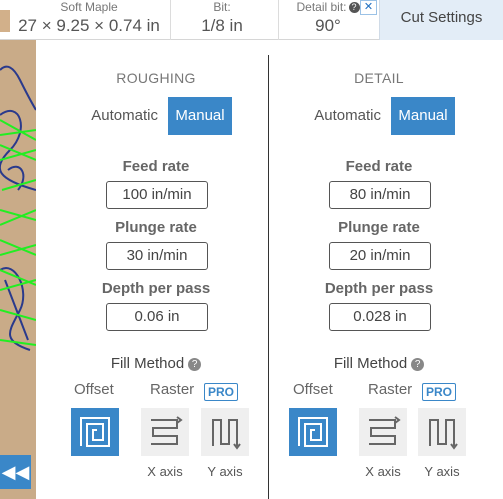 The width and height of the screenshot is (503, 499). What do you see at coordinates (156, 288) in the screenshot?
I see `roughing-depth-label: Depth per pass` at bounding box center [156, 288].